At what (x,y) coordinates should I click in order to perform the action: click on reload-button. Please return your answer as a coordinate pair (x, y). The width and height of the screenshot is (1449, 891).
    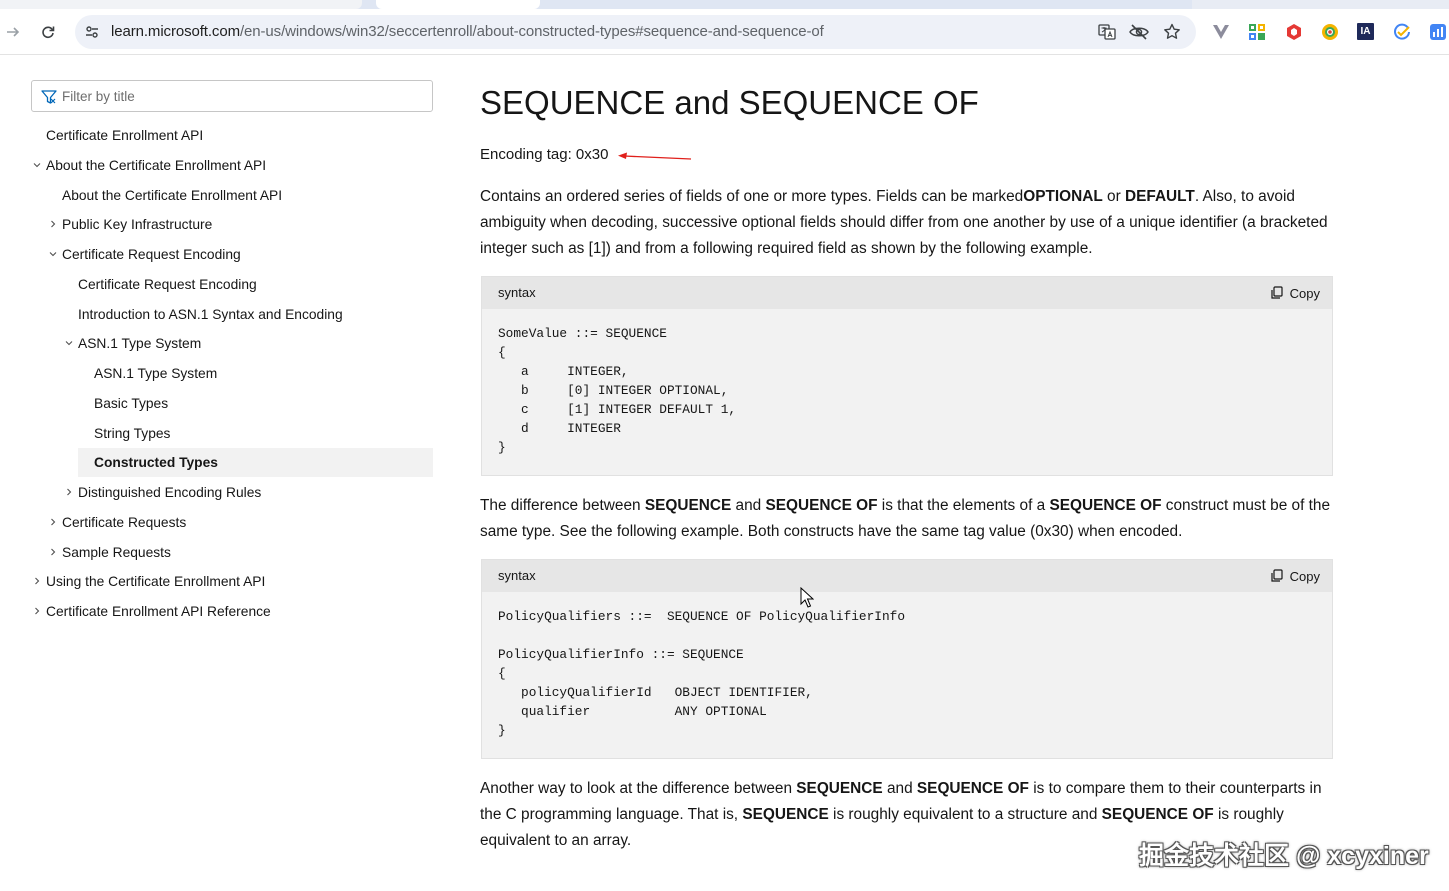
    Looking at the image, I should click on (48, 32).